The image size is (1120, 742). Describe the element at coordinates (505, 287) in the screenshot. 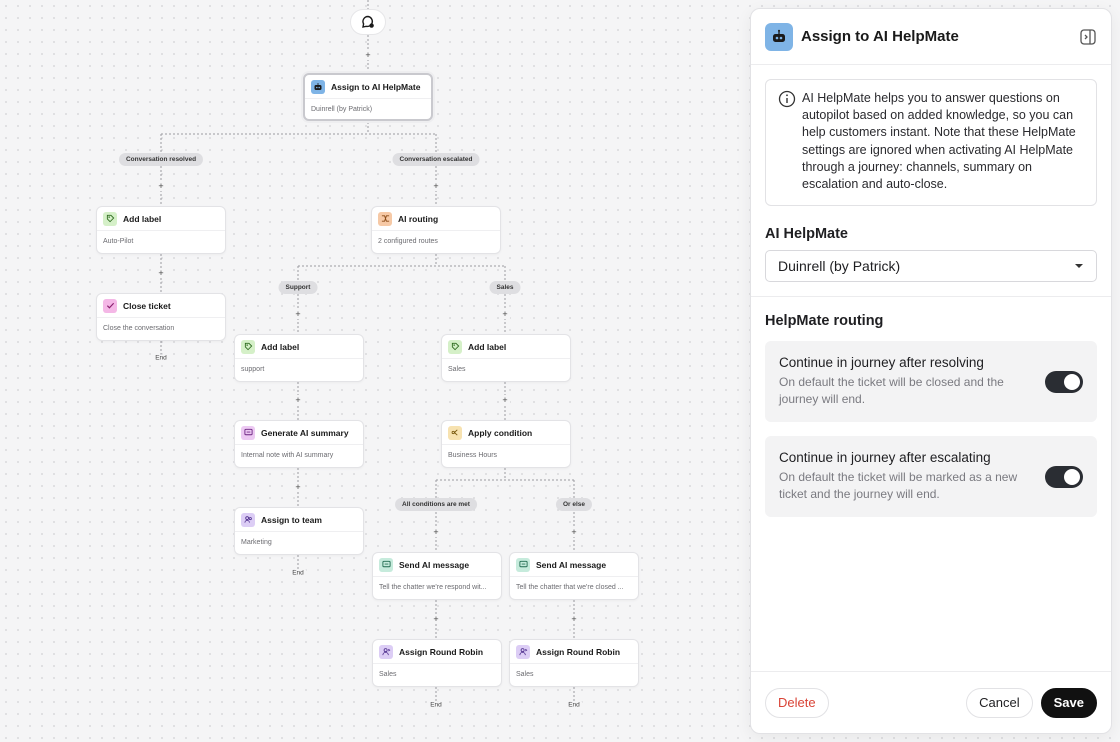

I see `branch-label-sales: Sales` at that location.